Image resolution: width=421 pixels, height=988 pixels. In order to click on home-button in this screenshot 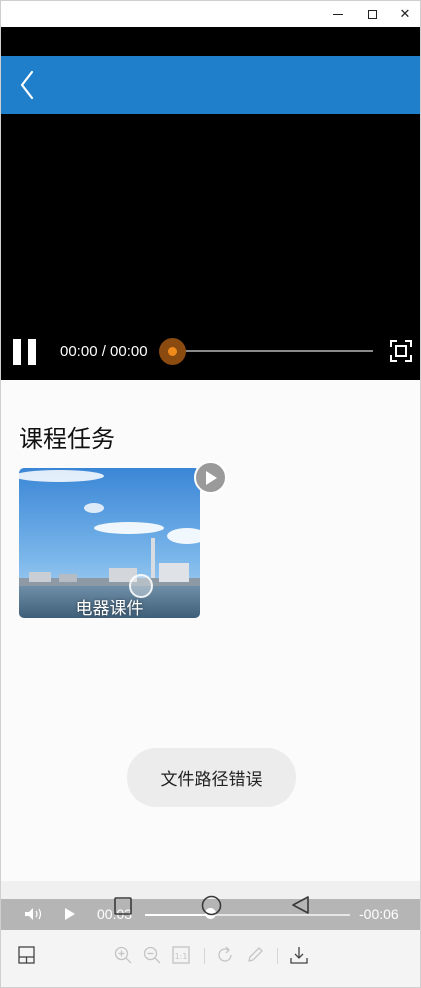, I will do `click(211, 908)`.